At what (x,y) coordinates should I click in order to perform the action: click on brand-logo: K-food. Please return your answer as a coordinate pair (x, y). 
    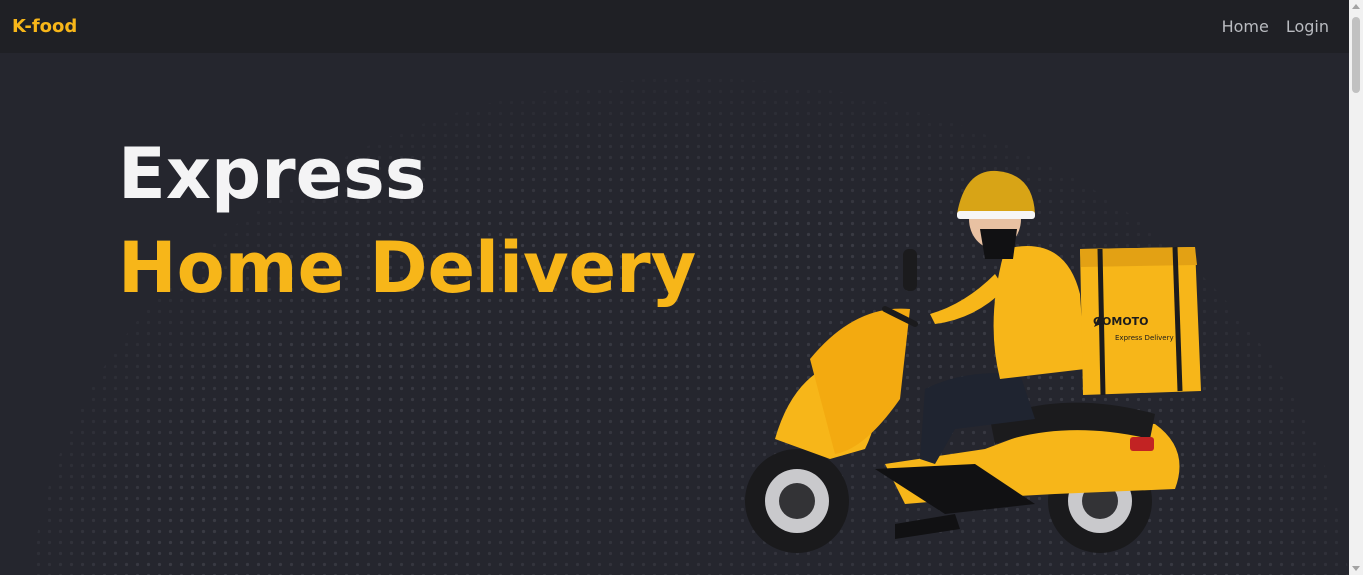
    Looking at the image, I should click on (44, 26).